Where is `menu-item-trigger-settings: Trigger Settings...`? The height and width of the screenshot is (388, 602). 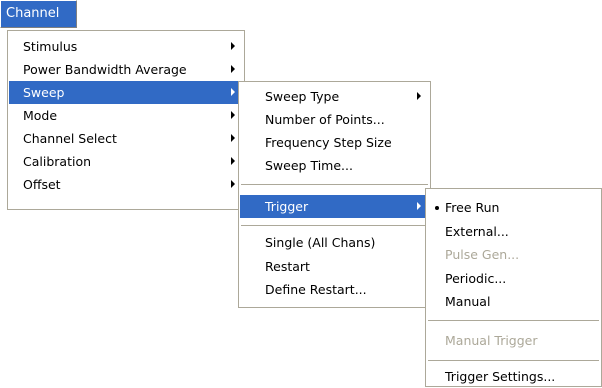 menu-item-trigger-settings: Trigger Settings... is located at coordinates (513, 376).